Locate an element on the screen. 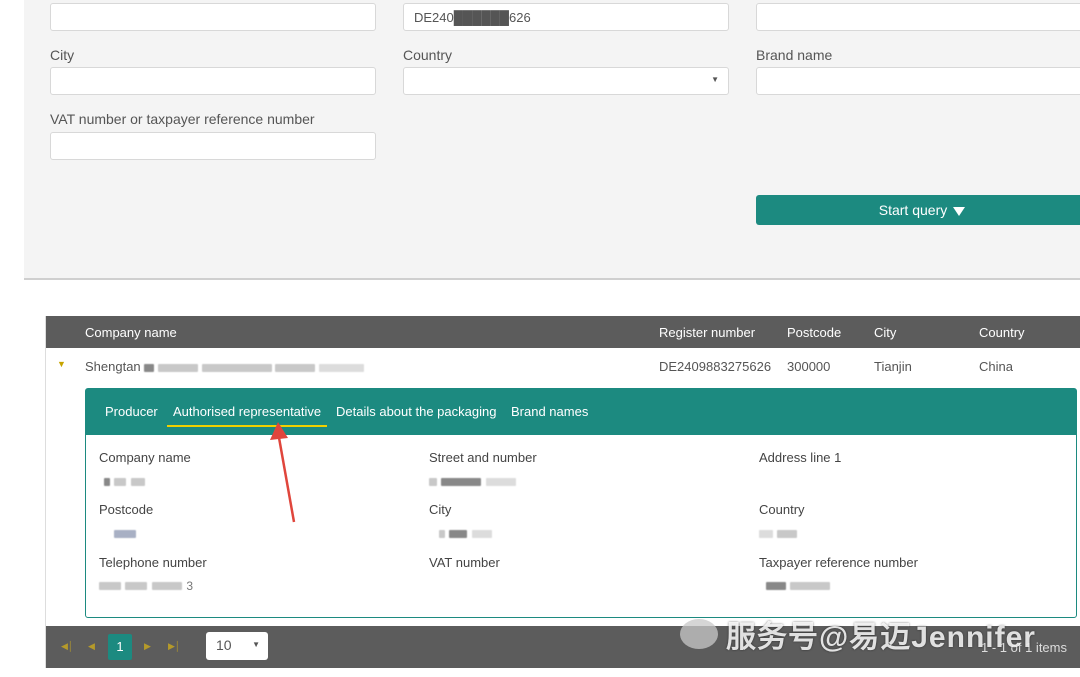  vat-input is located at coordinates (213, 146).